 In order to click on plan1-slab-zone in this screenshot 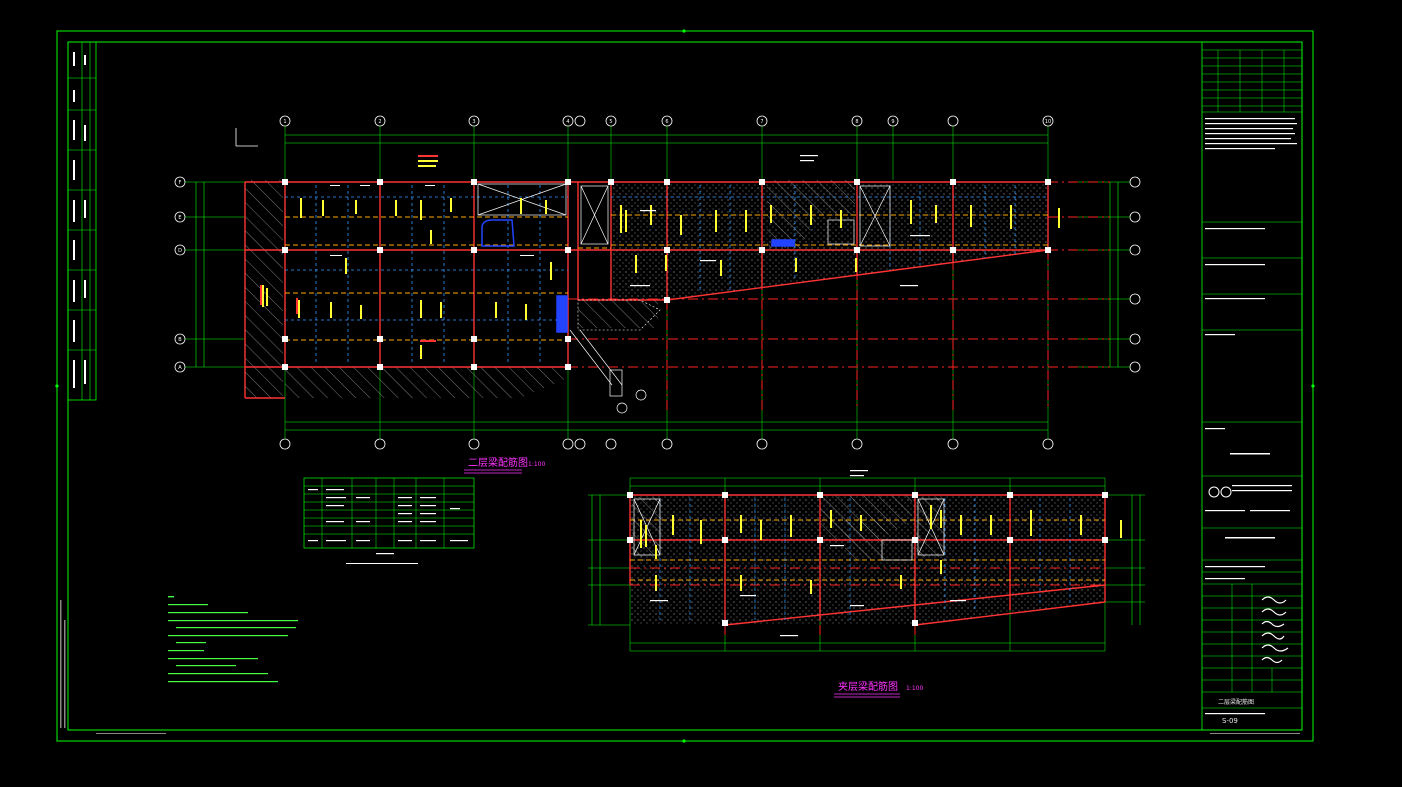, I will do `click(829, 240)`.